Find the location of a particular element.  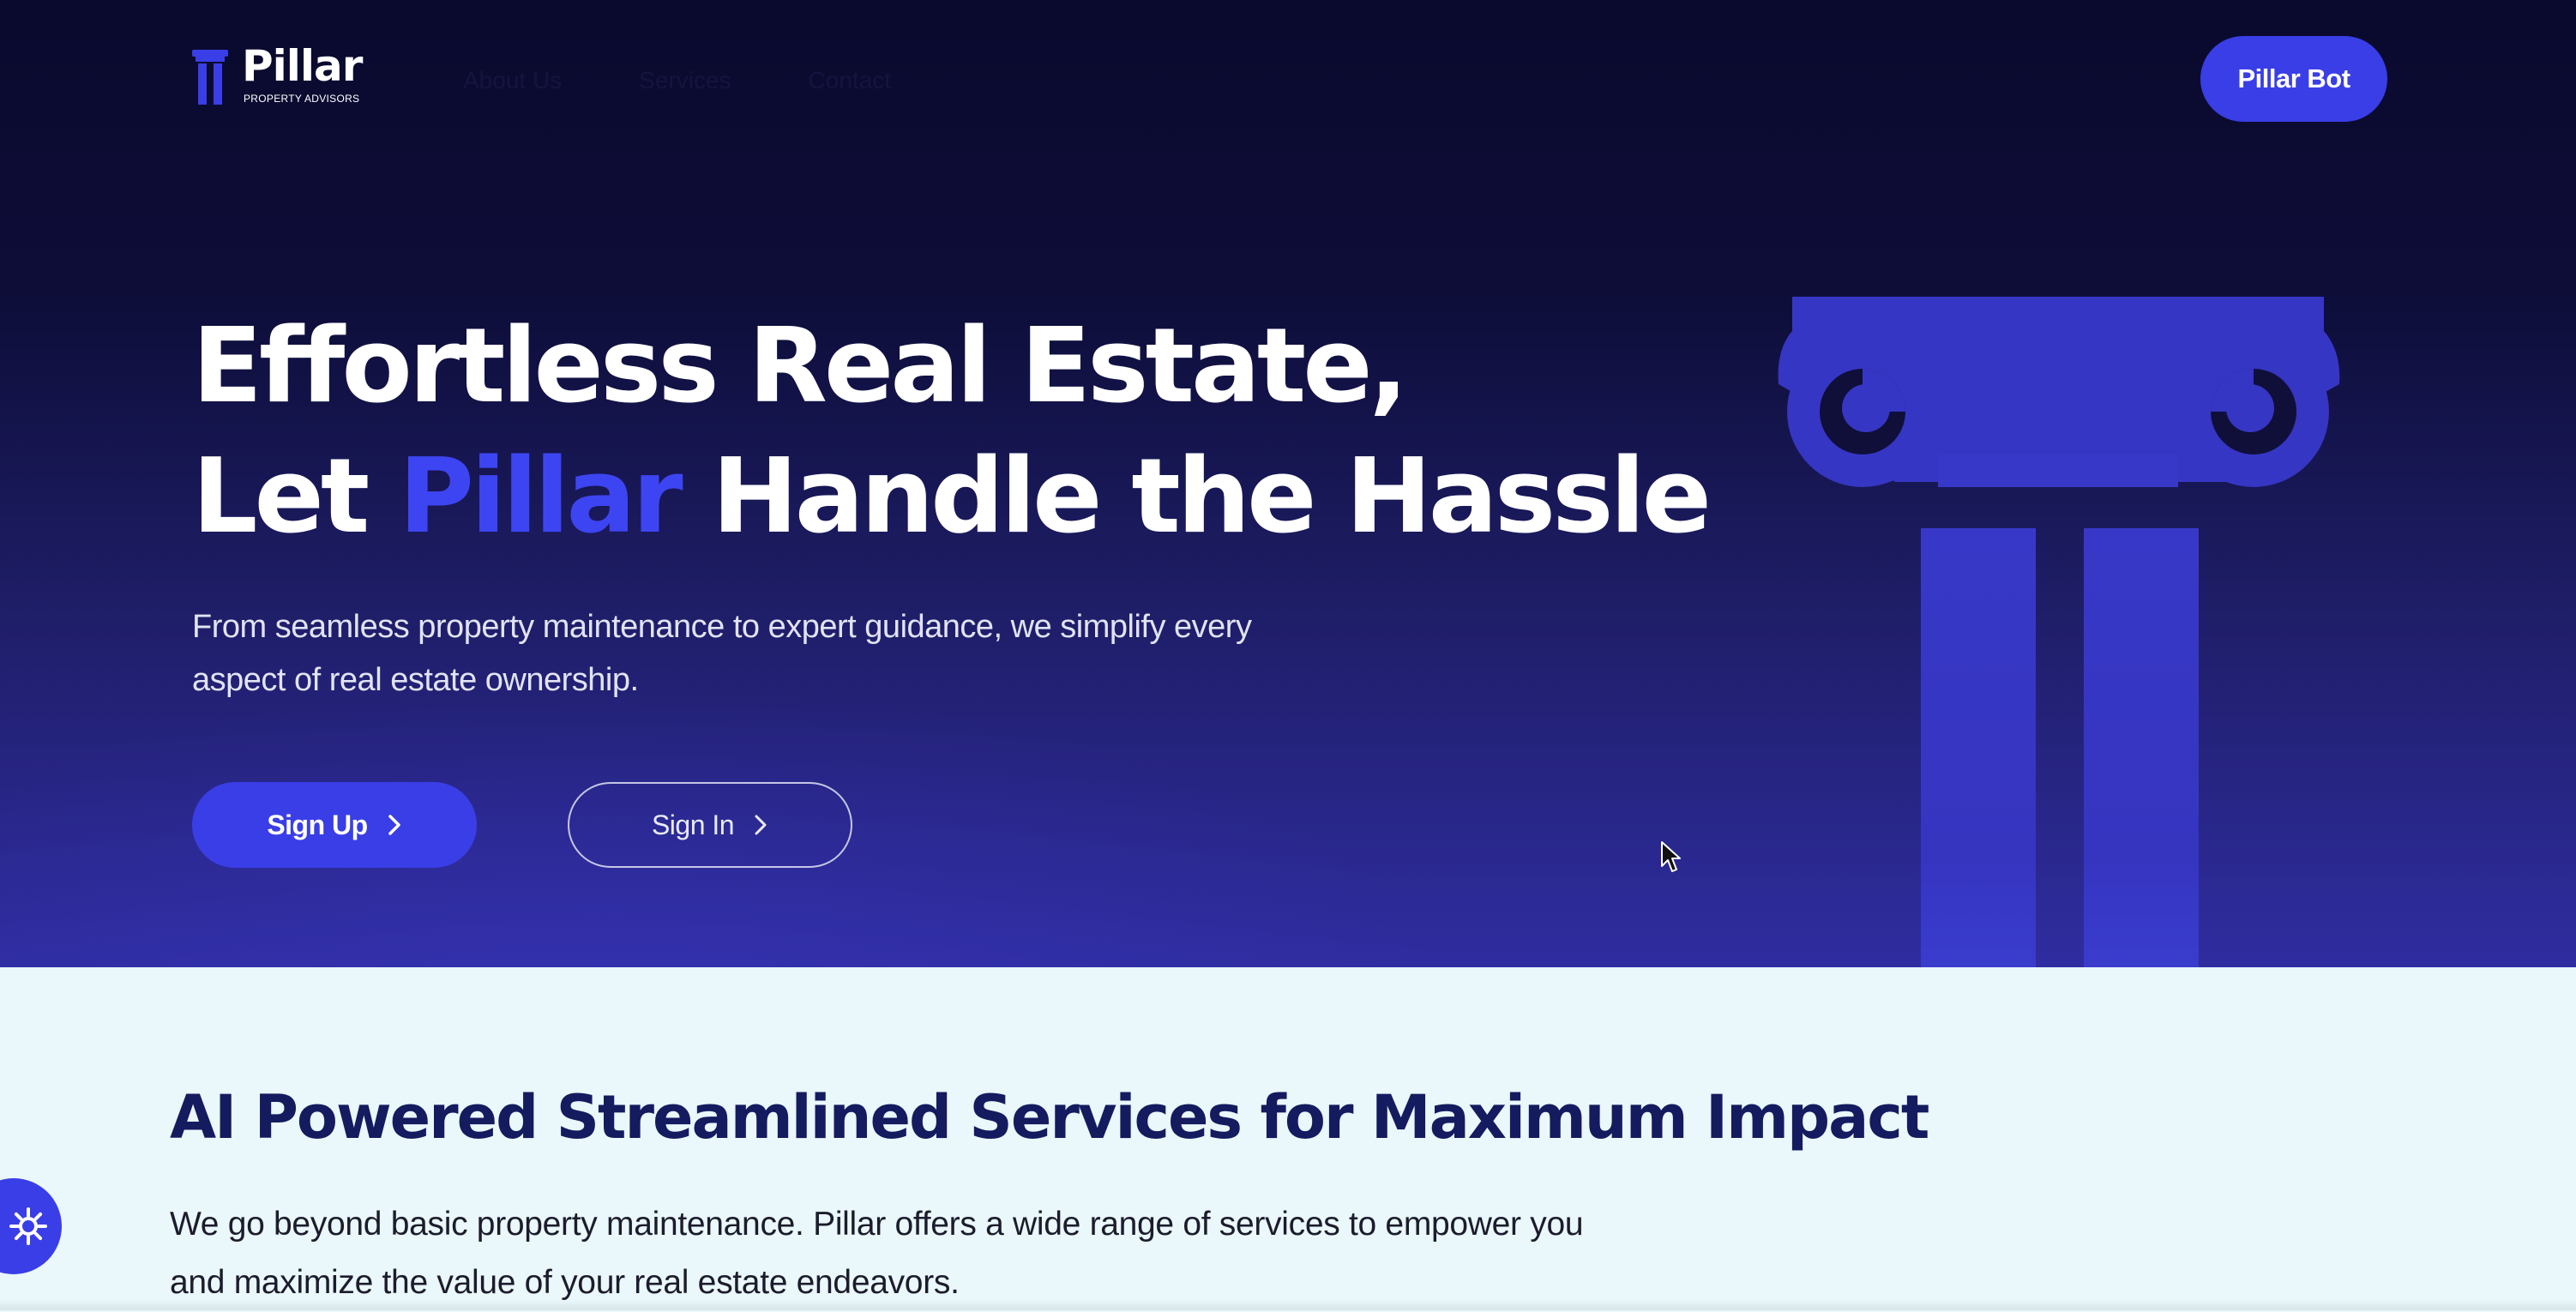

accessibility-gear-icon is located at coordinates (28, 1226).